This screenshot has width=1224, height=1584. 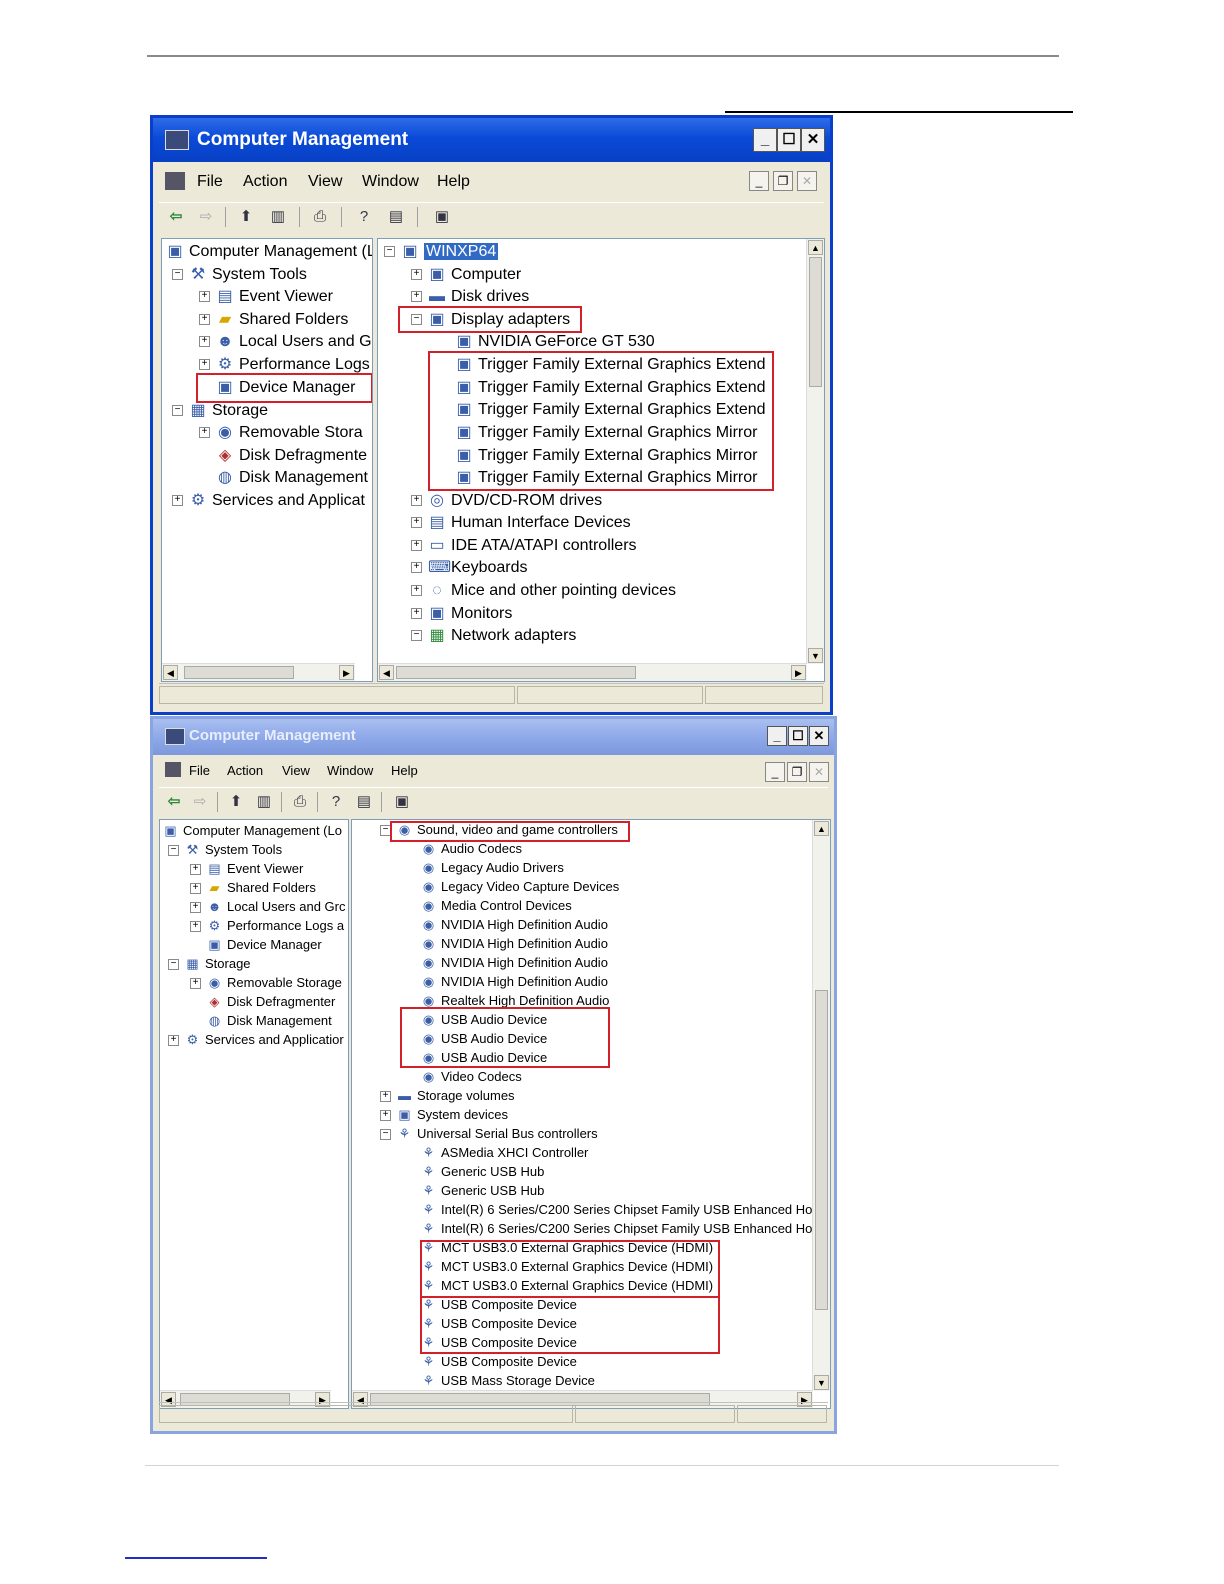 I want to click on tree-item-legacy-audio: ◉ Legacy Audio Drivers, so click(x=484, y=868).